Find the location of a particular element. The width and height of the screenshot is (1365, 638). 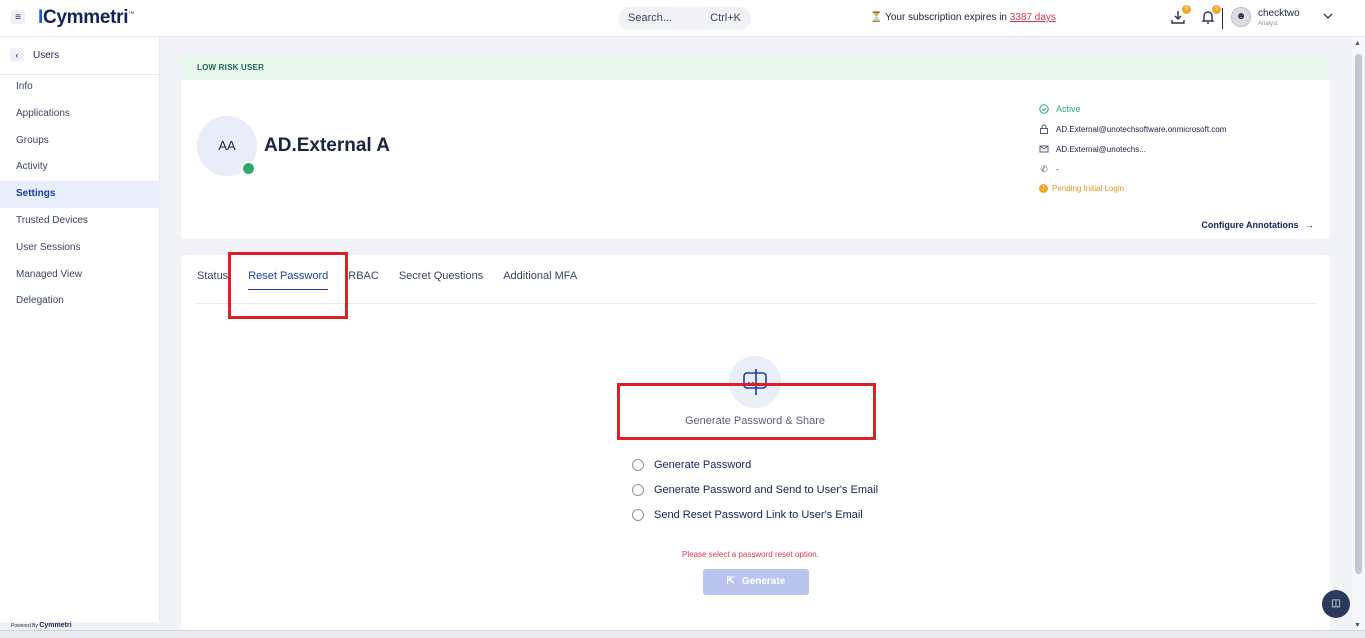

generate-button: ⇱ Generate is located at coordinates (756, 582).